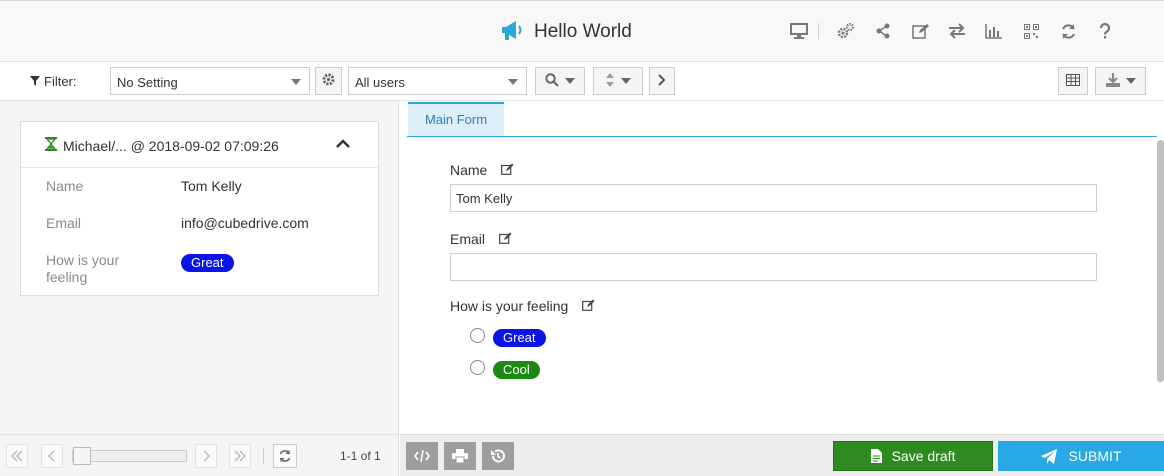  What do you see at coordinates (994, 31) in the screenshot?
I see `bar-chart-icon` at bounding box center [994, 31].